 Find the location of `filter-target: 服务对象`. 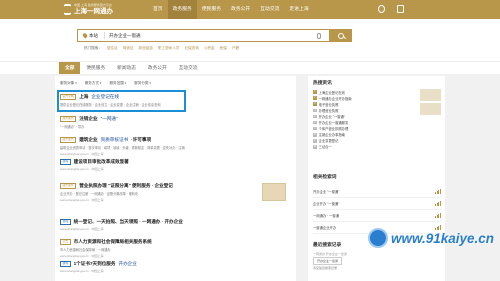

filter-target: 服务对象 is located at coordinates (68, 83).